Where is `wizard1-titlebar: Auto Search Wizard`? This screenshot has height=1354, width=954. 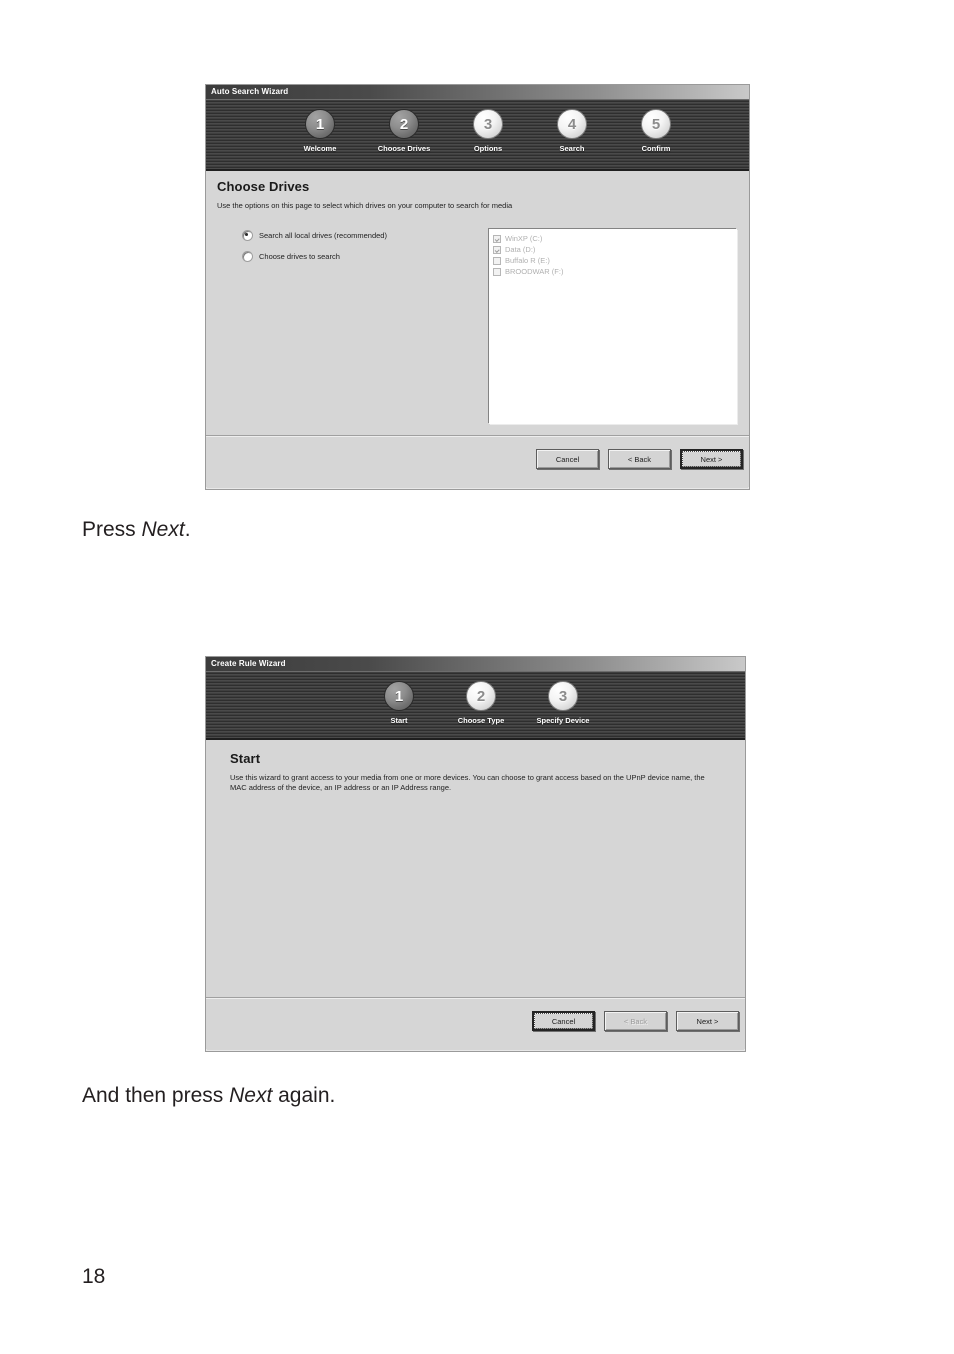
wizard1-titlebar: Auto Search Wizard is located at coordinates (477, 92).